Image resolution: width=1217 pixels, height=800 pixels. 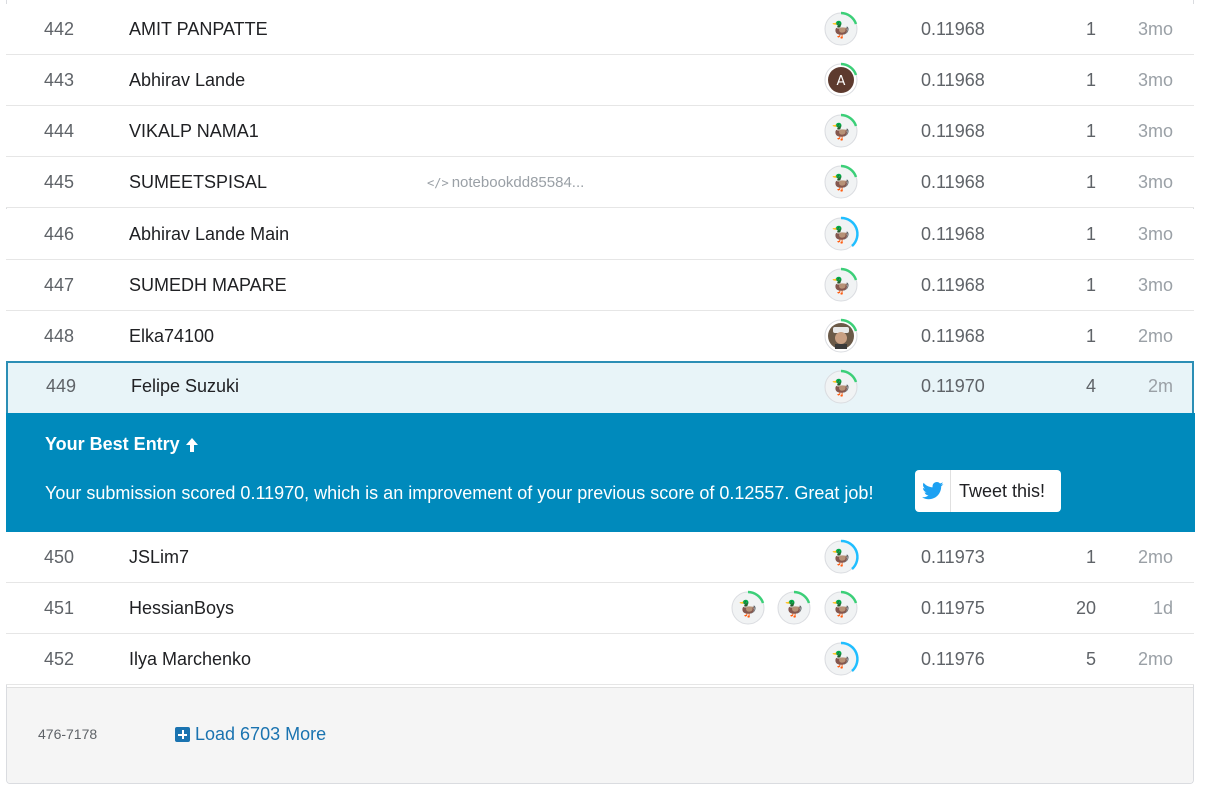 I want to click on avatar: A, so click(x=841, y=80).